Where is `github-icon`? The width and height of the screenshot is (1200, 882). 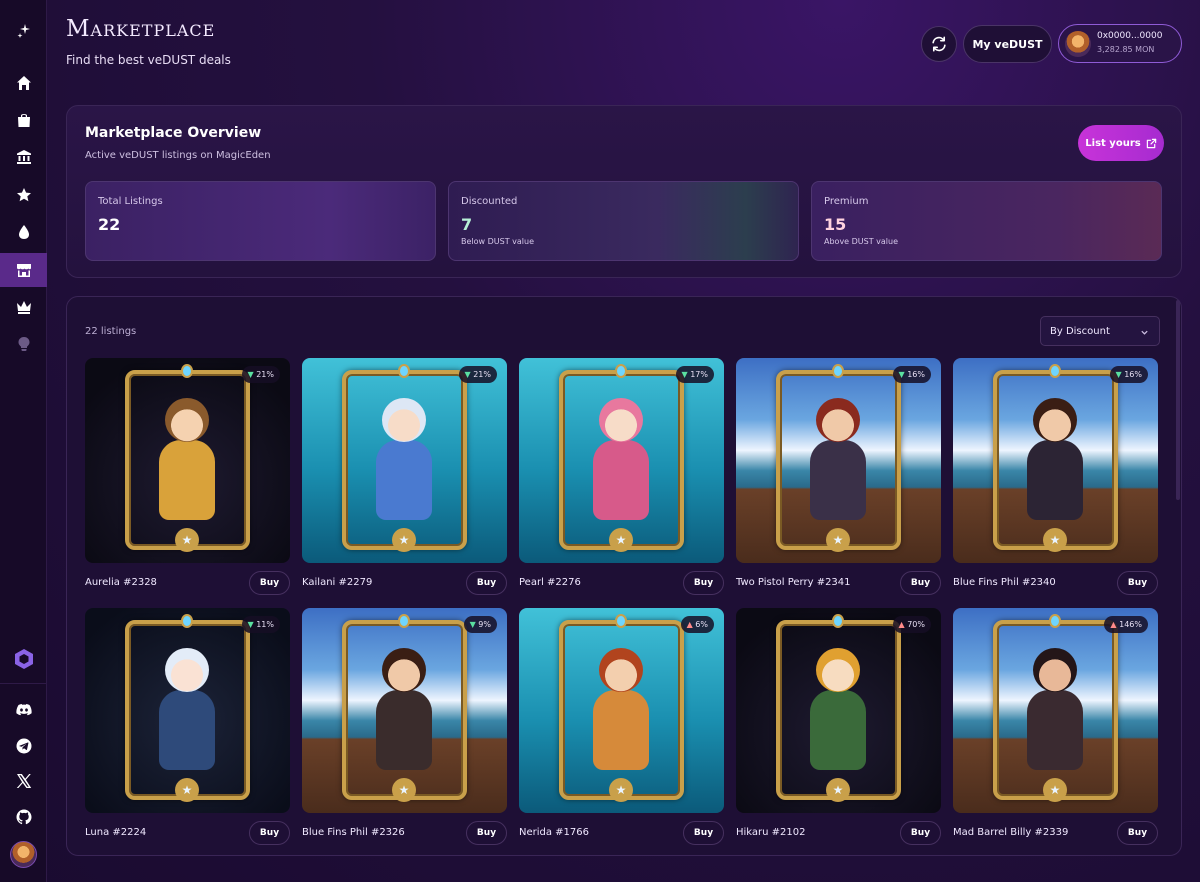 github-icon is located at coordinates (23, 817).